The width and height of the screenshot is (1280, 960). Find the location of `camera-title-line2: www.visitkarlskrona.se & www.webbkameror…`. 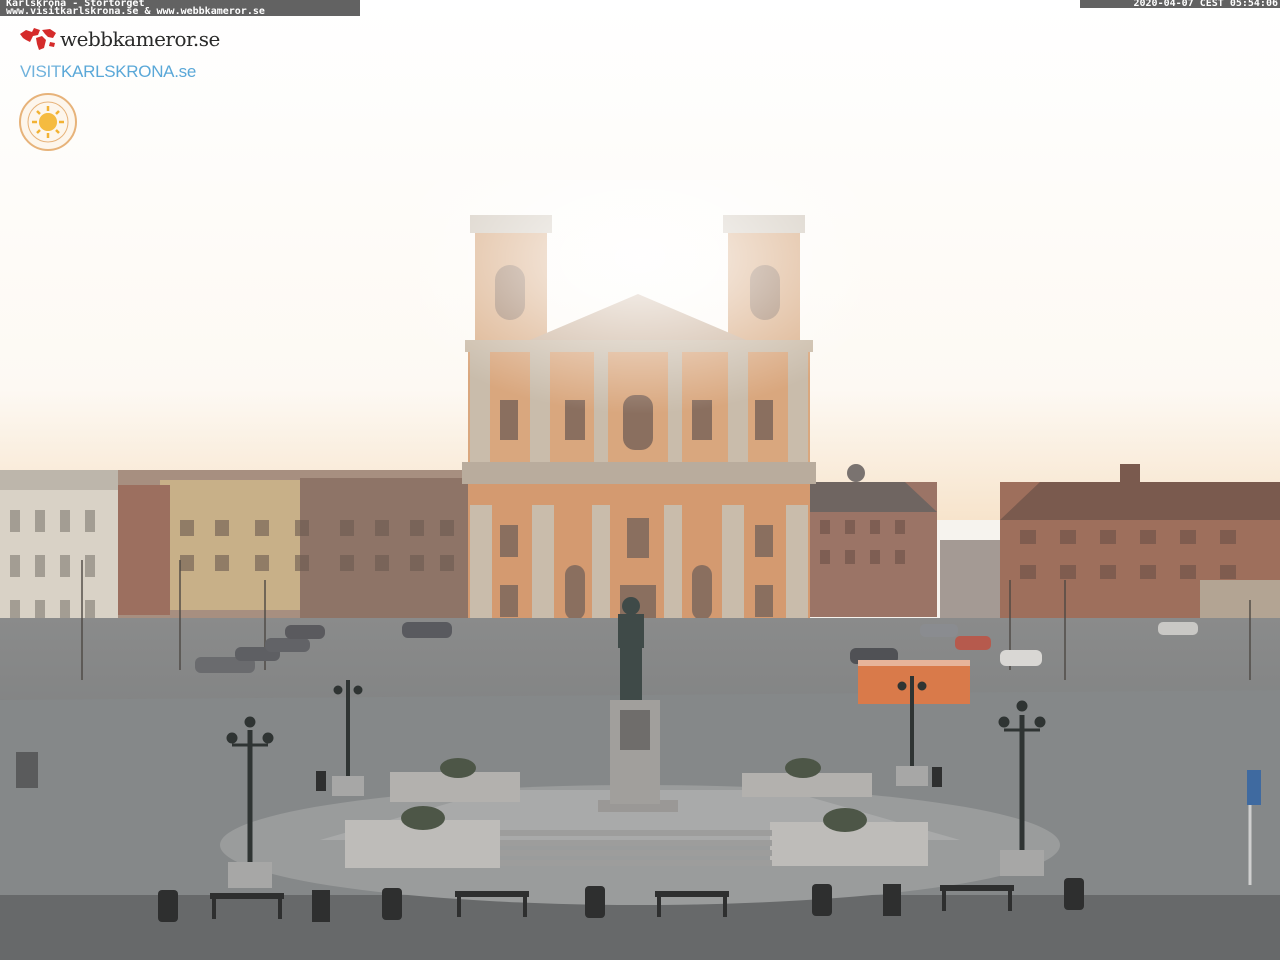

camera-title-line2: www.visitkarlskrona.se & www.webbkameror… is located at coordinates (135, 11).